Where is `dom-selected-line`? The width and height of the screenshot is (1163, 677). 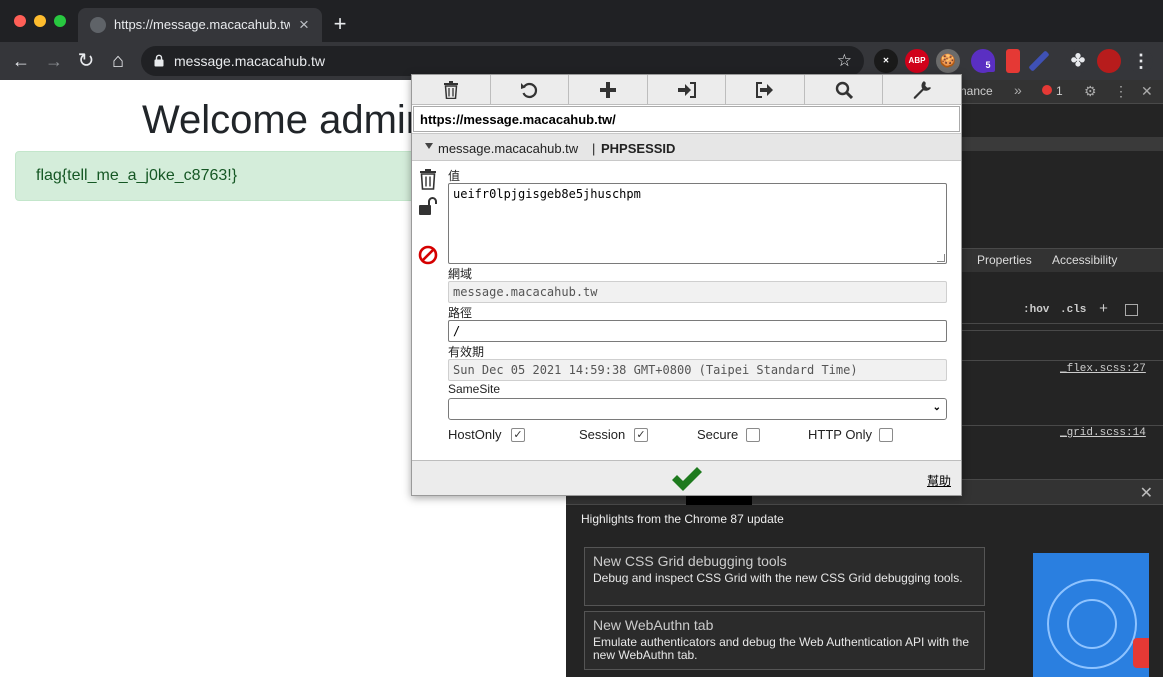 dom-selected-line is located at coordinates (1062, 144).